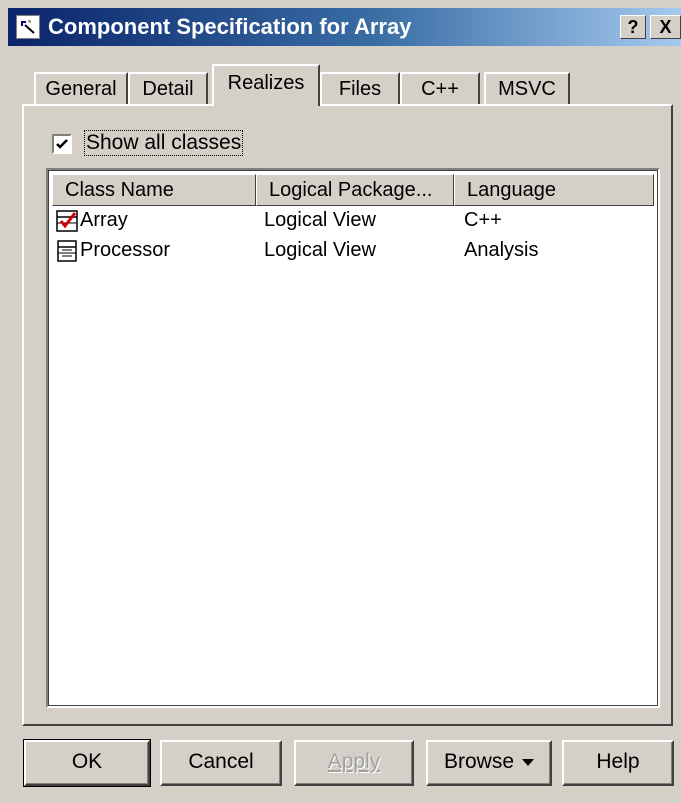  What do you see at coordinates (168, 88) in the screenshot?
I see `tab-detail: Detail` at bounding box center [168, 88].